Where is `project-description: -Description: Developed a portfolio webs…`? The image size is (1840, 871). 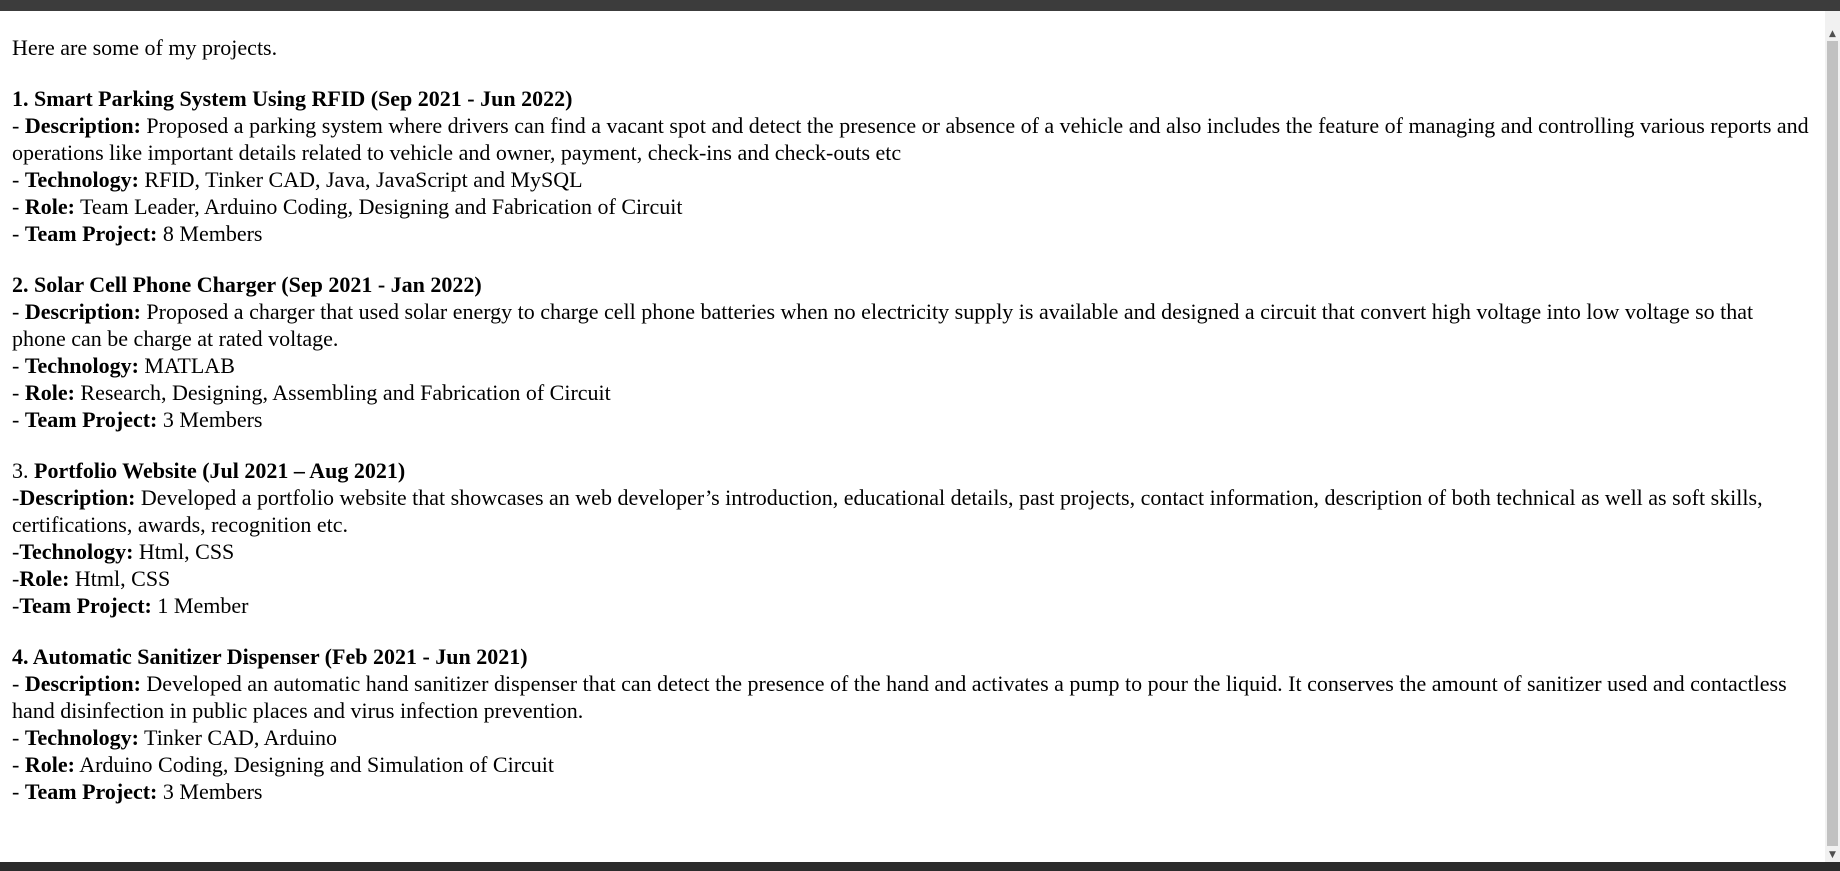 project-description: -Description: Developed a portfolio webs… is located at coordinates (912, 511).